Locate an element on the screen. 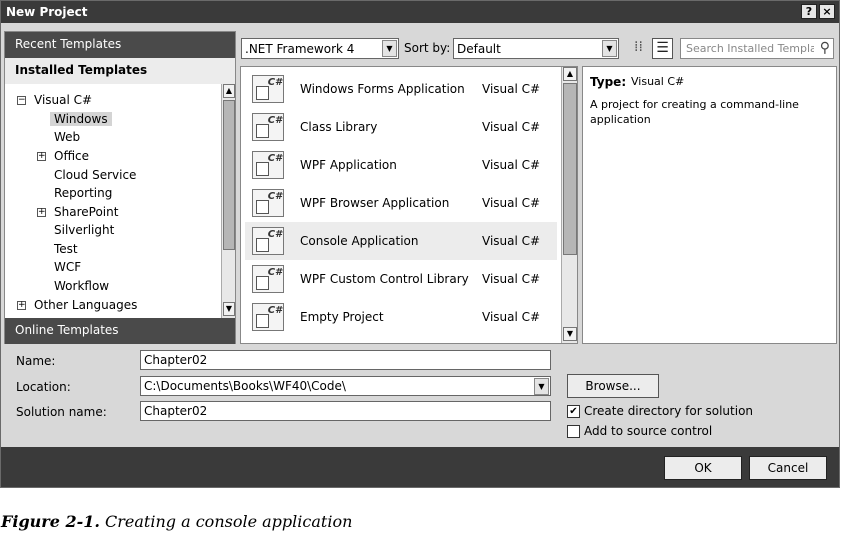 The image size is (852, 534). online-templates-header: Online Templates is located at coordinates (120, 331).